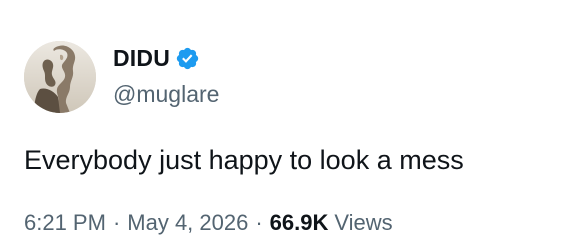  What do you see at coordinates (166, 94) in the screenshot?
I see `author-handle: @muglare` at bounding box center [166, 94].